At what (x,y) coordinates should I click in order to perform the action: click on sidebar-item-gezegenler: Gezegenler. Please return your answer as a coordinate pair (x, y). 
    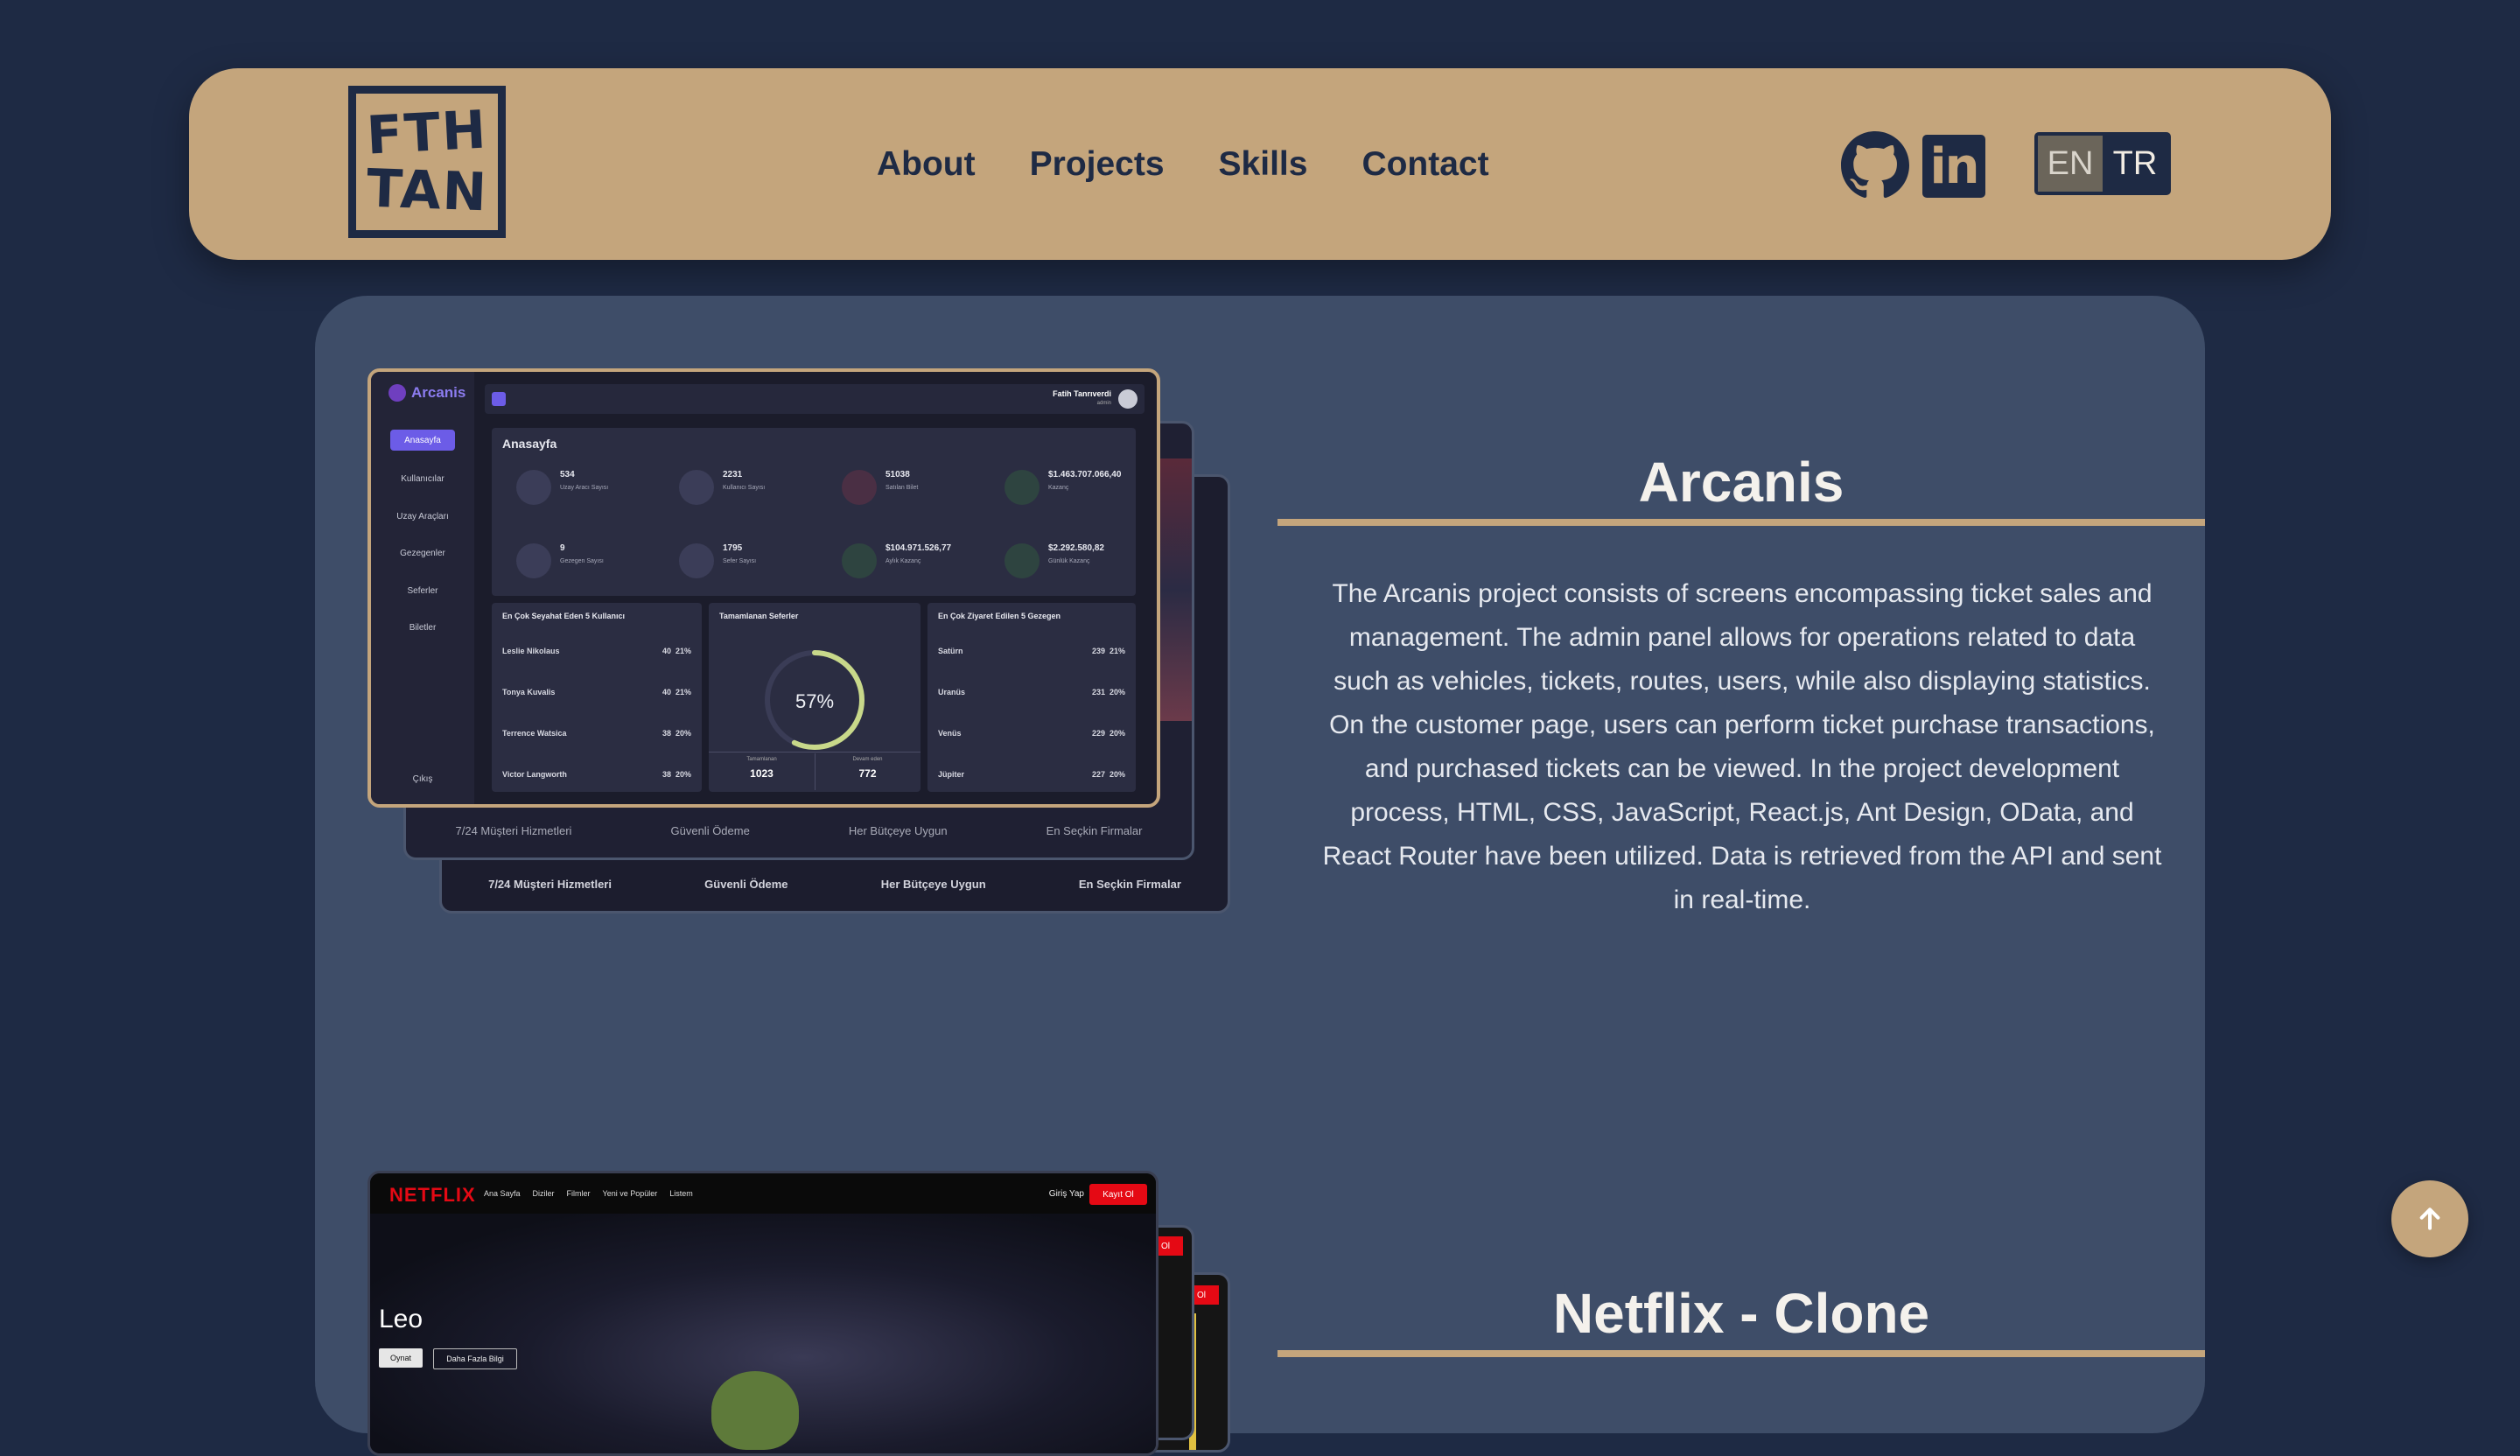
    Looking at the image, I should click on (422, 553).